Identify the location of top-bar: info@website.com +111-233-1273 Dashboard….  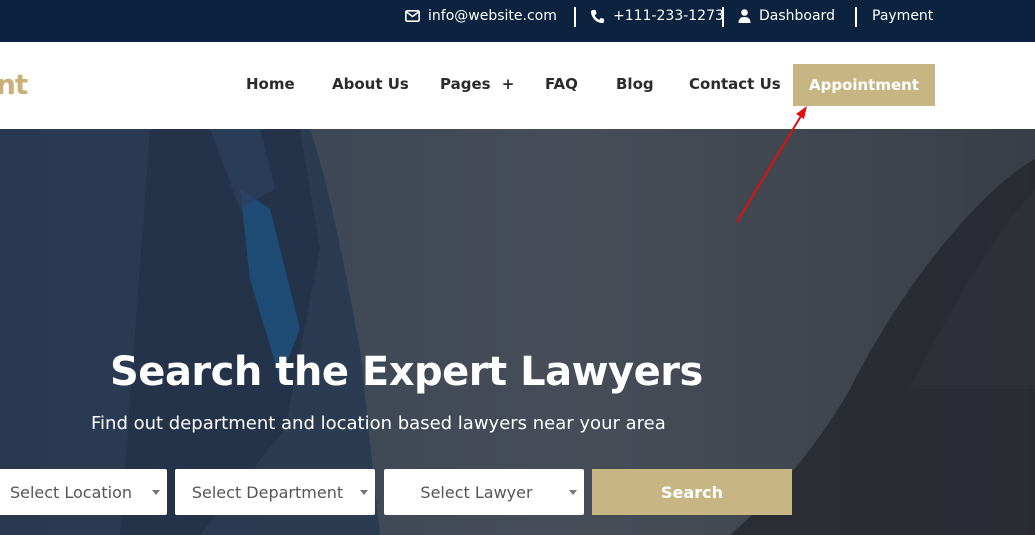
(517, 21).